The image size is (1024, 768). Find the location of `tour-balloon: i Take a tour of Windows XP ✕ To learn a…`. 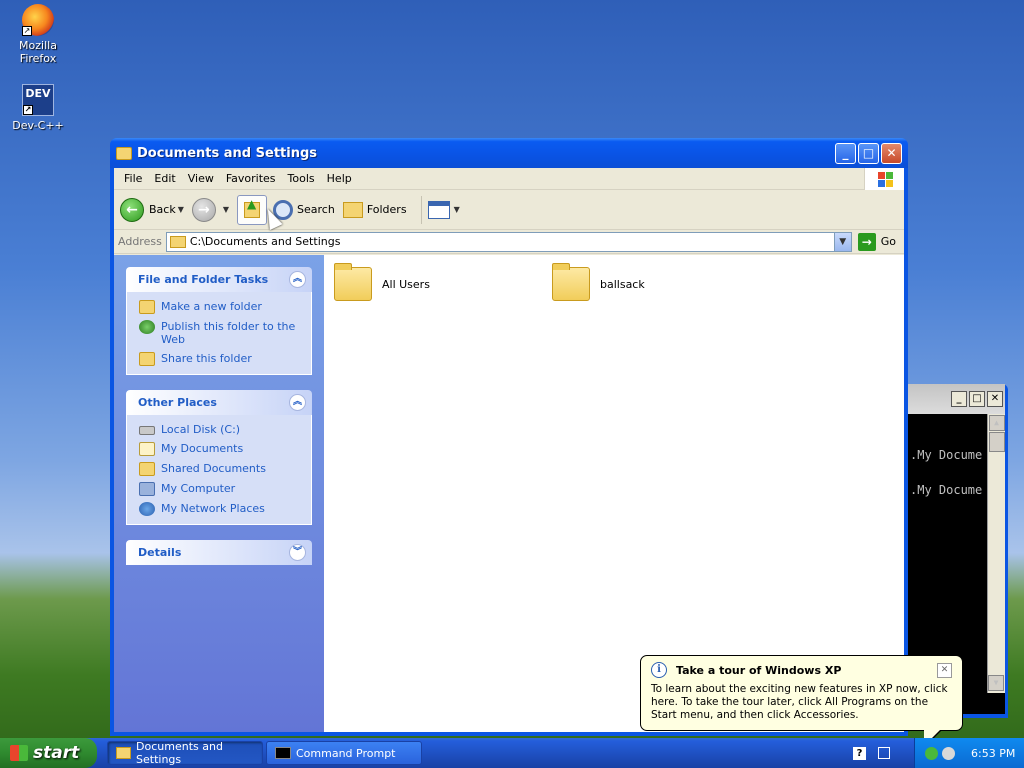

tour-balloon: i Take a tour of Windows XP ✕ To learn a… is located at coordinates (801, 701).